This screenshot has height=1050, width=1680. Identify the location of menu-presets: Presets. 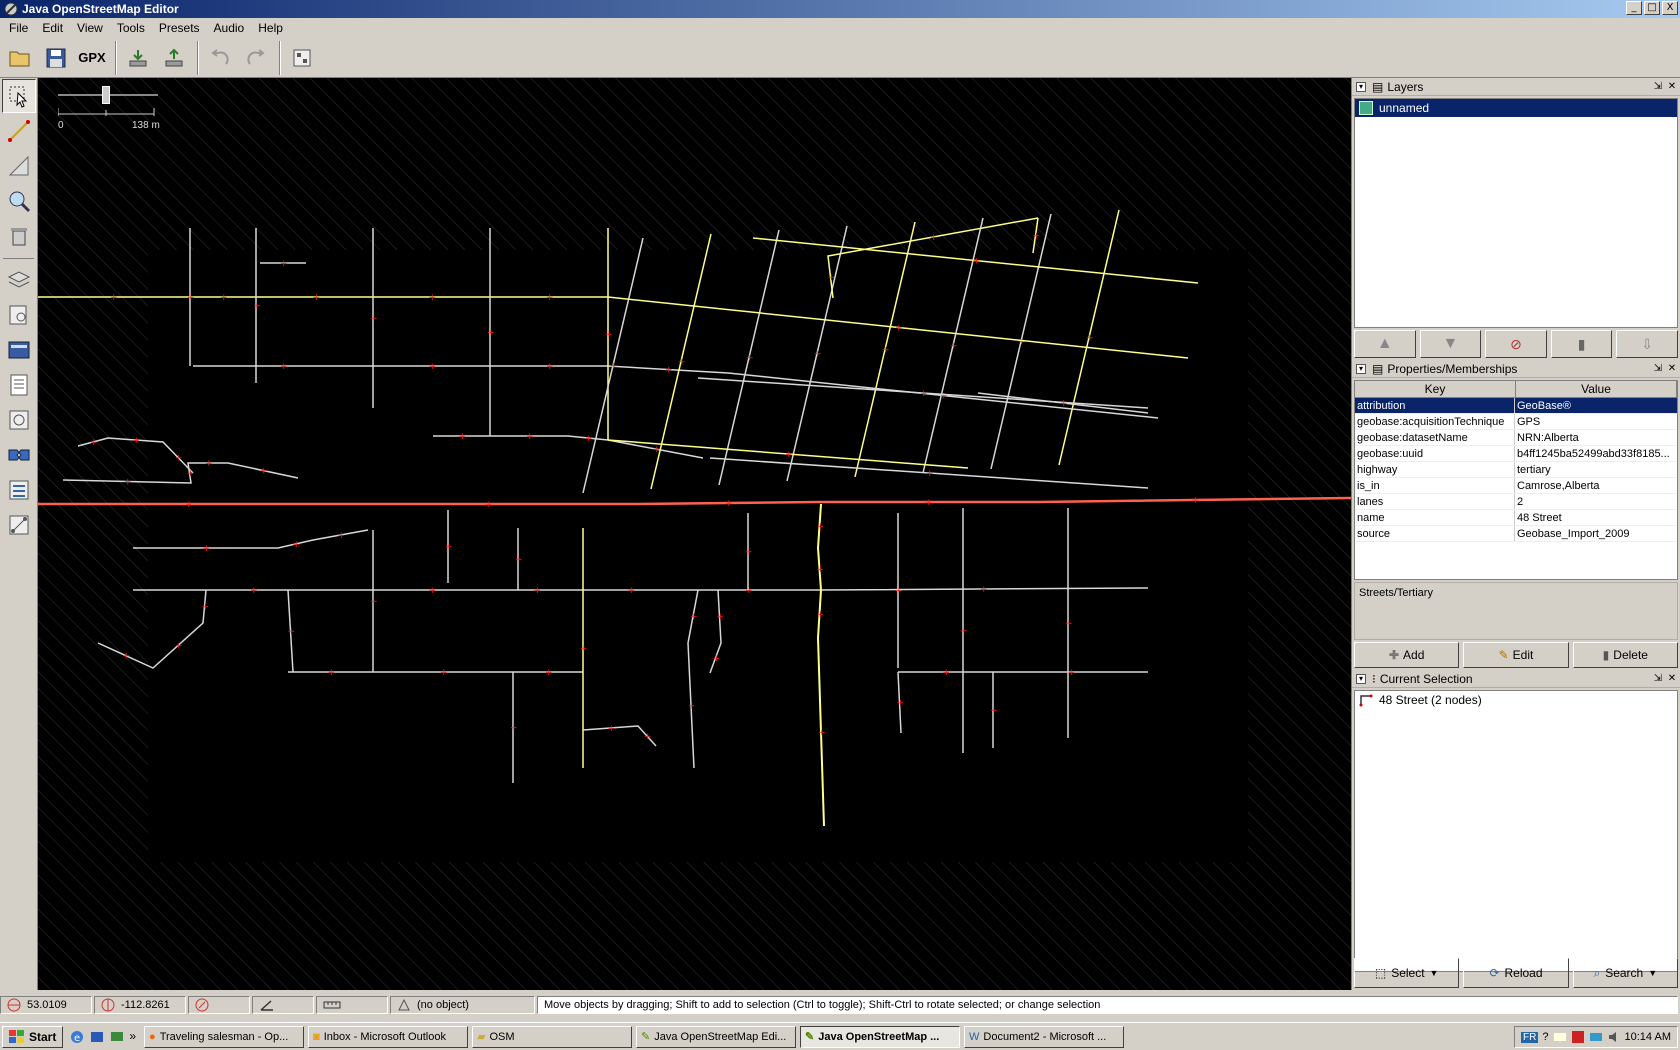
(179, 28).